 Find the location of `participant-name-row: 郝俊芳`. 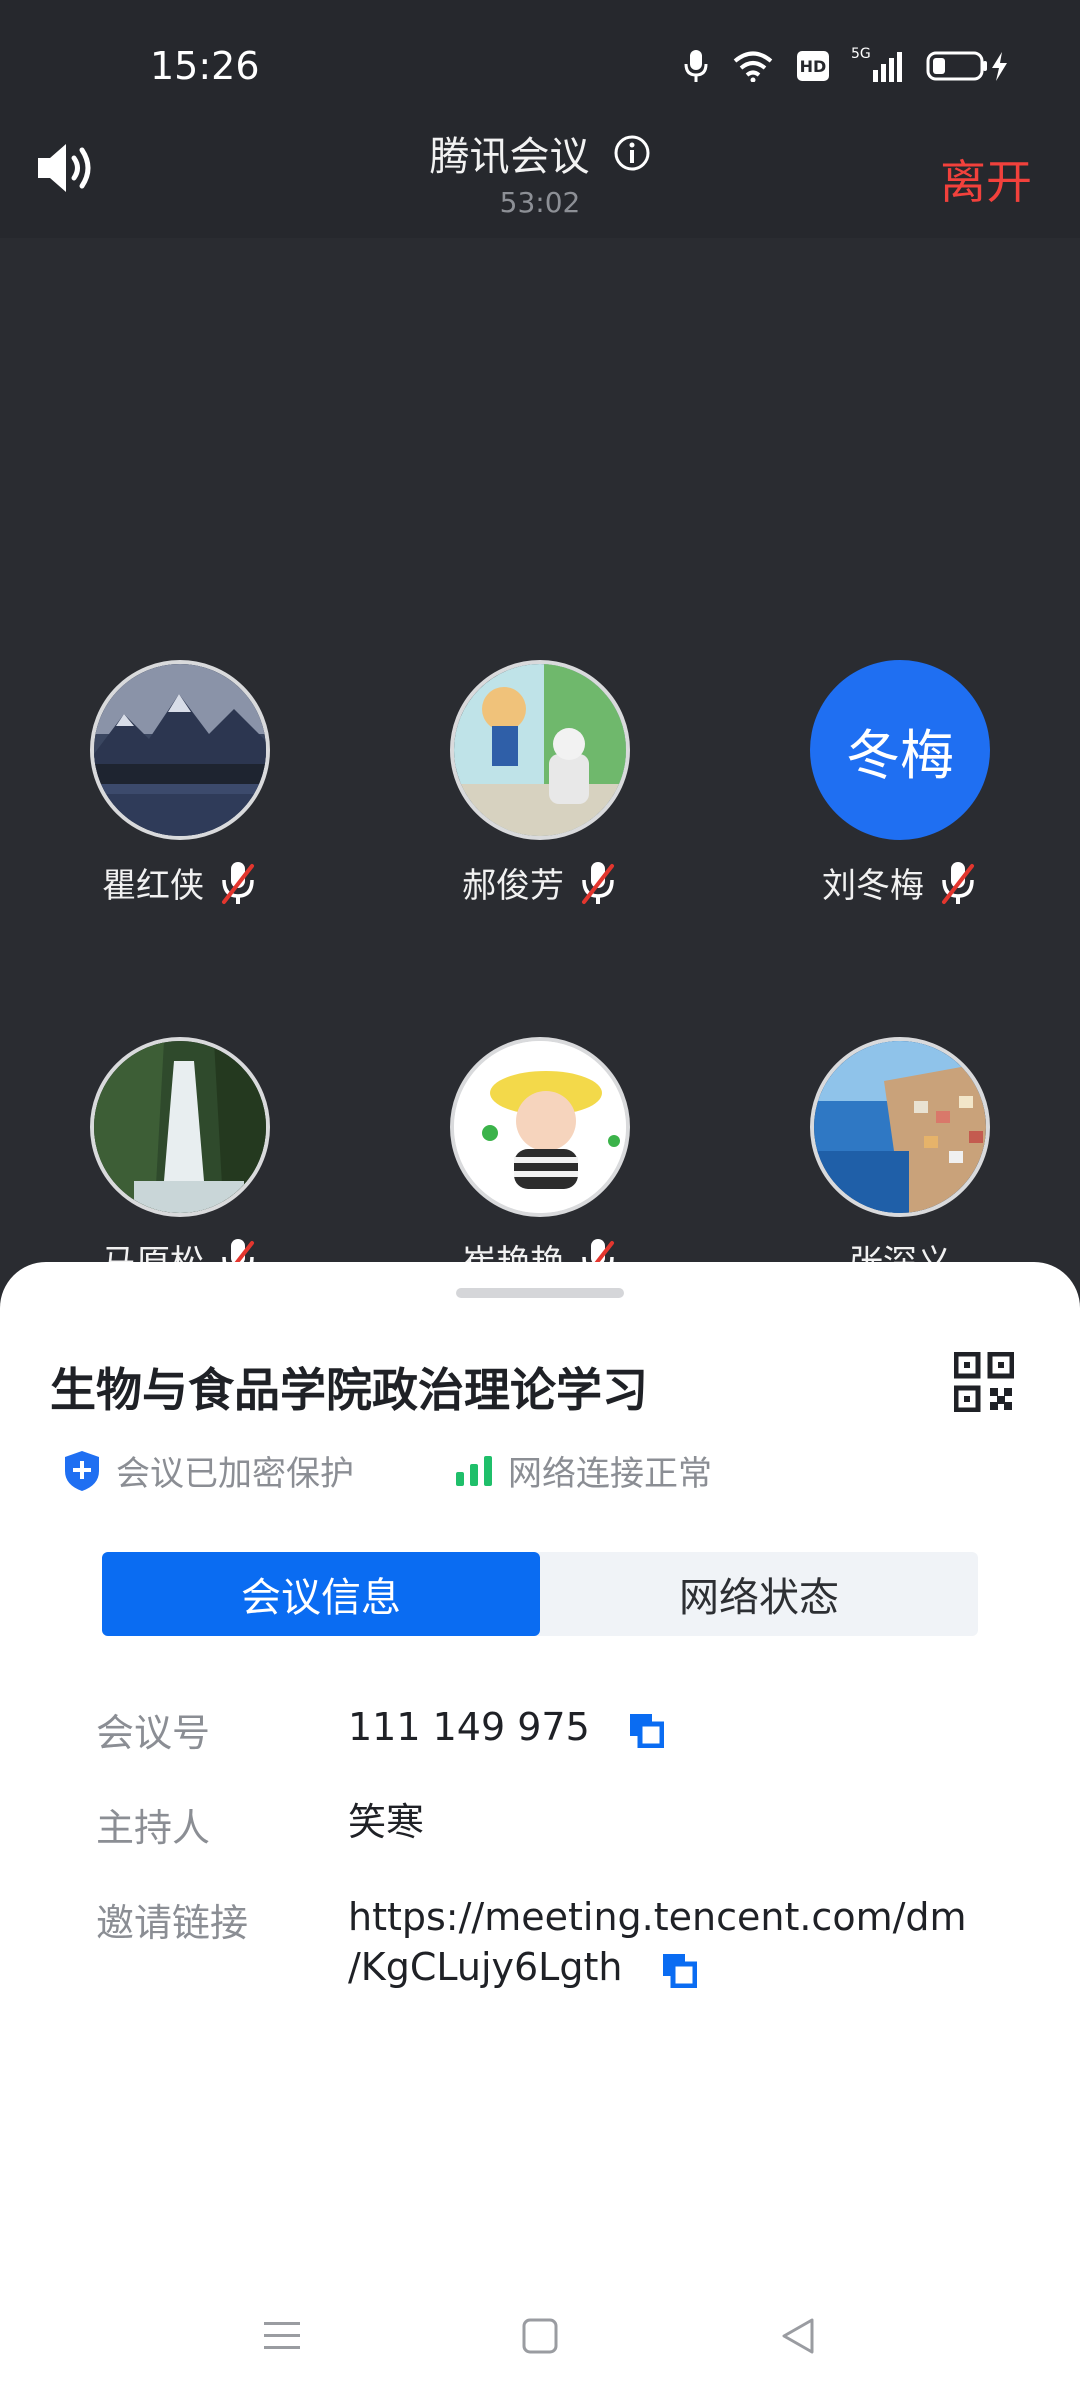

participant-name-row: 郝俊芳 is located at coordinates (540, 882).